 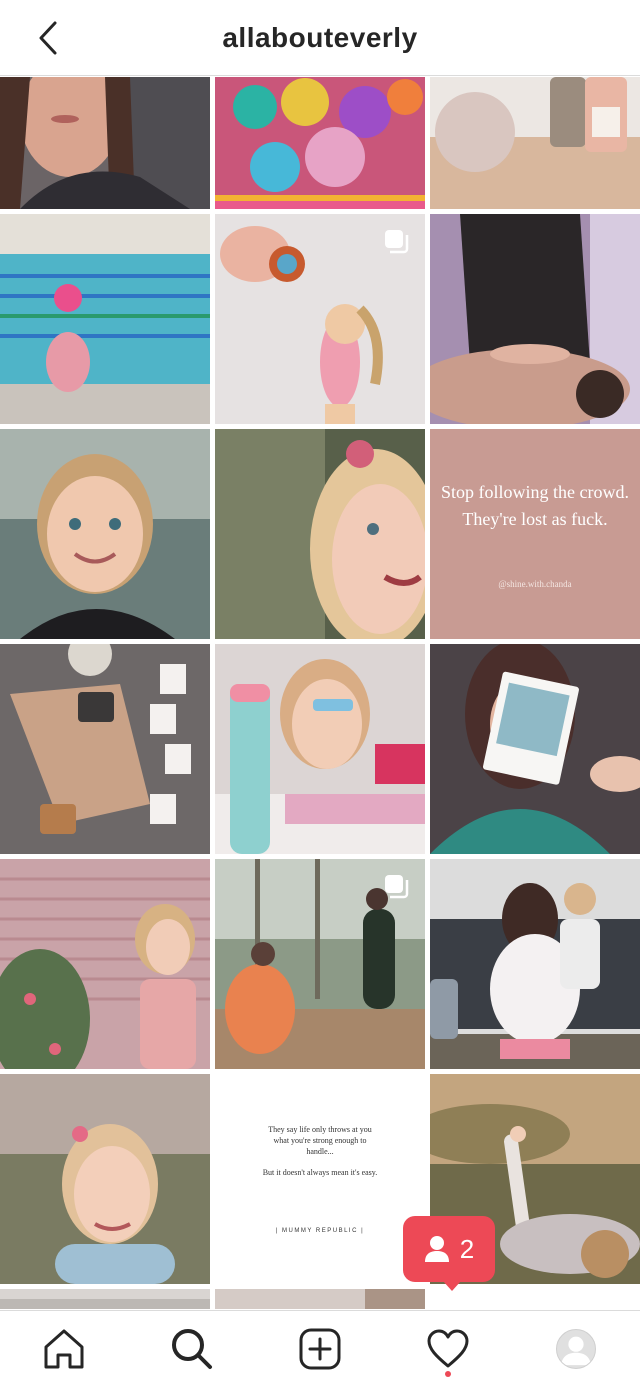 I want to click on tab-activity, so click(x=448, y=1349).